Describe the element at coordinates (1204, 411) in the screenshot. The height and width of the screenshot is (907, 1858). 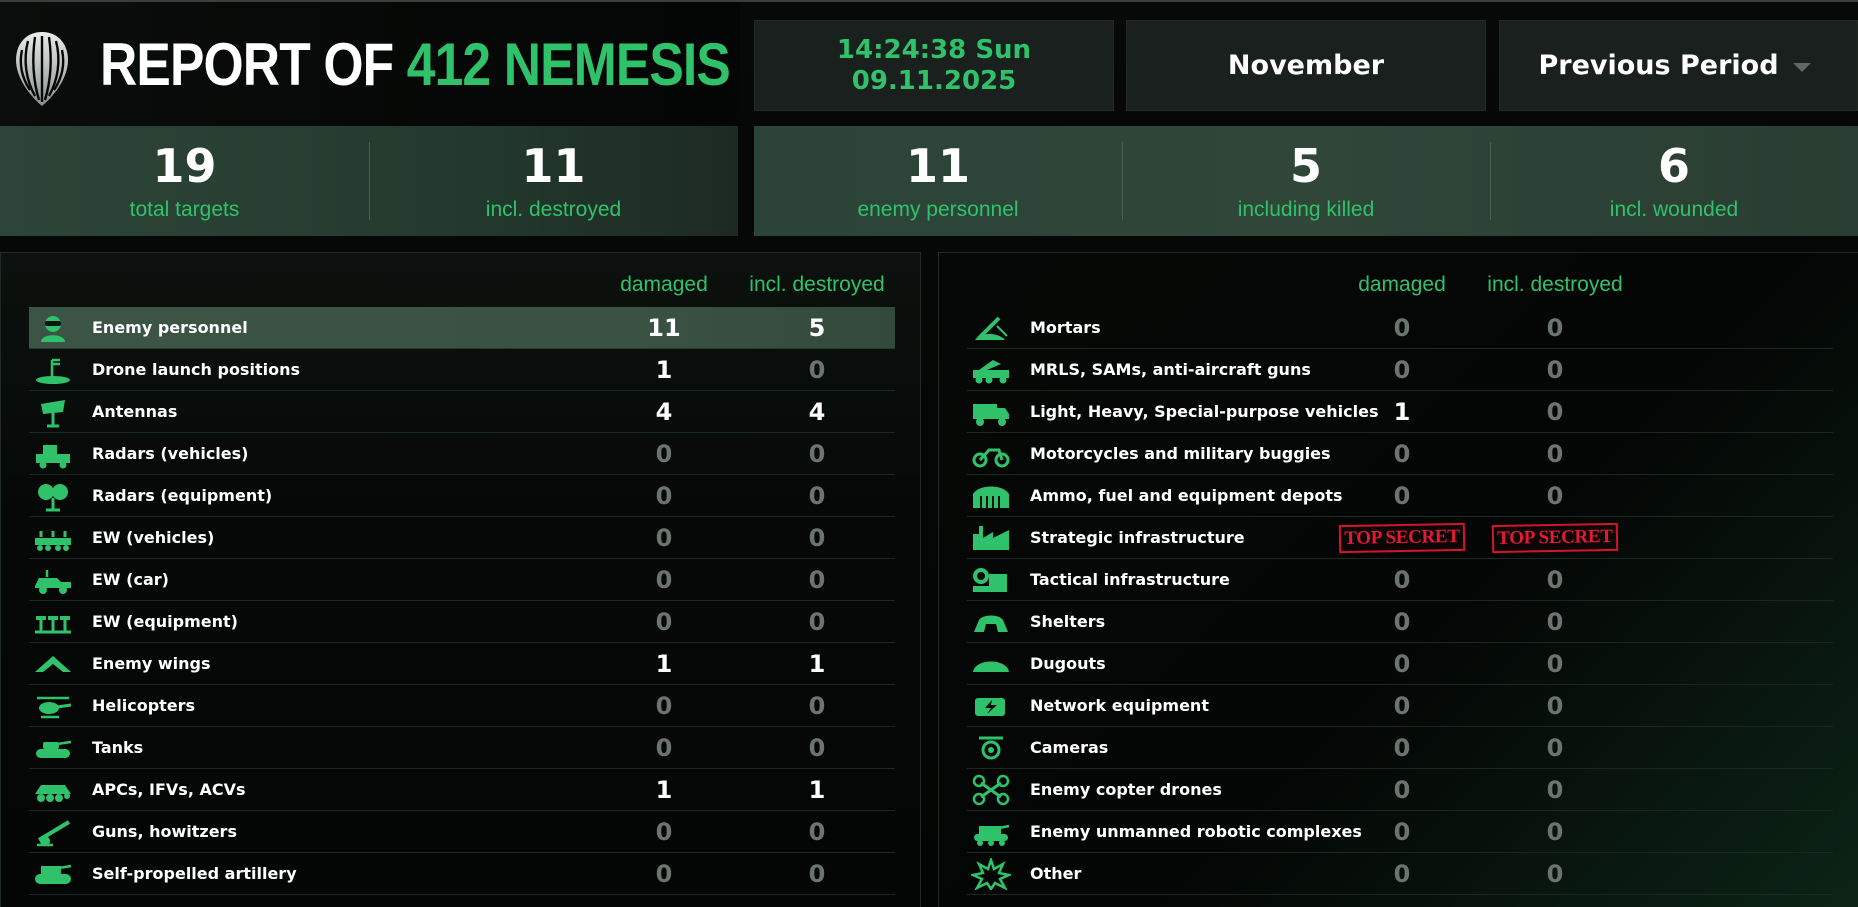
I see `row-label: Light, Heavy, Special-purpose vehicles` at that location.